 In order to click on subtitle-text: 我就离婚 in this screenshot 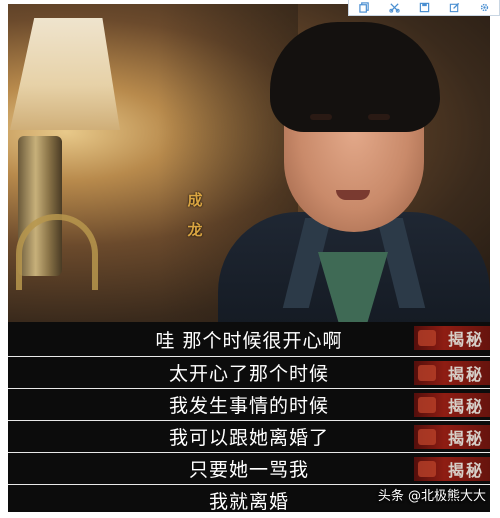, I will do `click(248, 501)`.